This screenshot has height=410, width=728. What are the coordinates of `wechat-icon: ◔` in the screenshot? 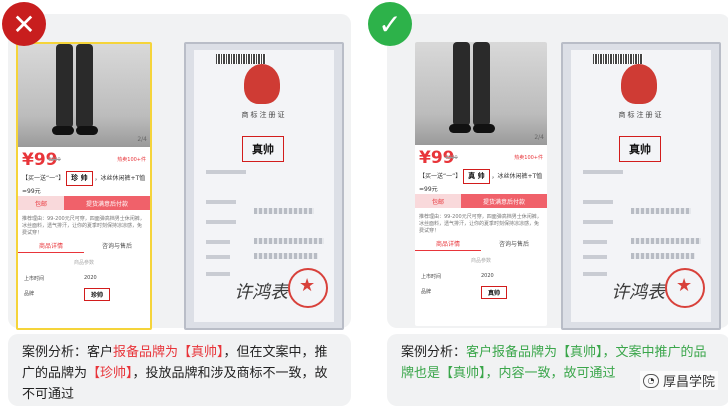 It's located at (650, 380).